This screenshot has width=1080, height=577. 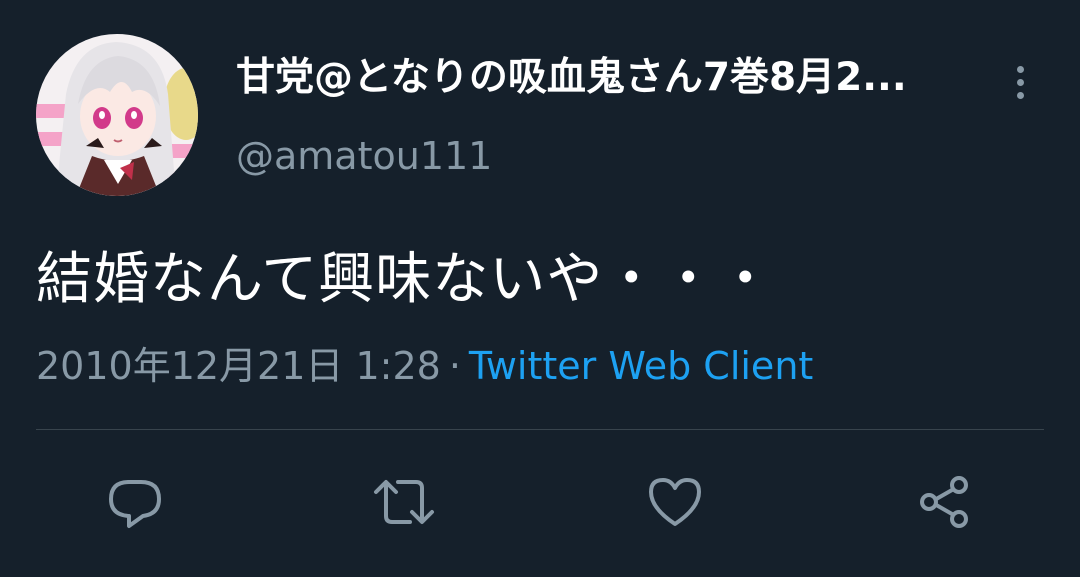 I want to click on more-options-button, so click(x=1020, y=82).